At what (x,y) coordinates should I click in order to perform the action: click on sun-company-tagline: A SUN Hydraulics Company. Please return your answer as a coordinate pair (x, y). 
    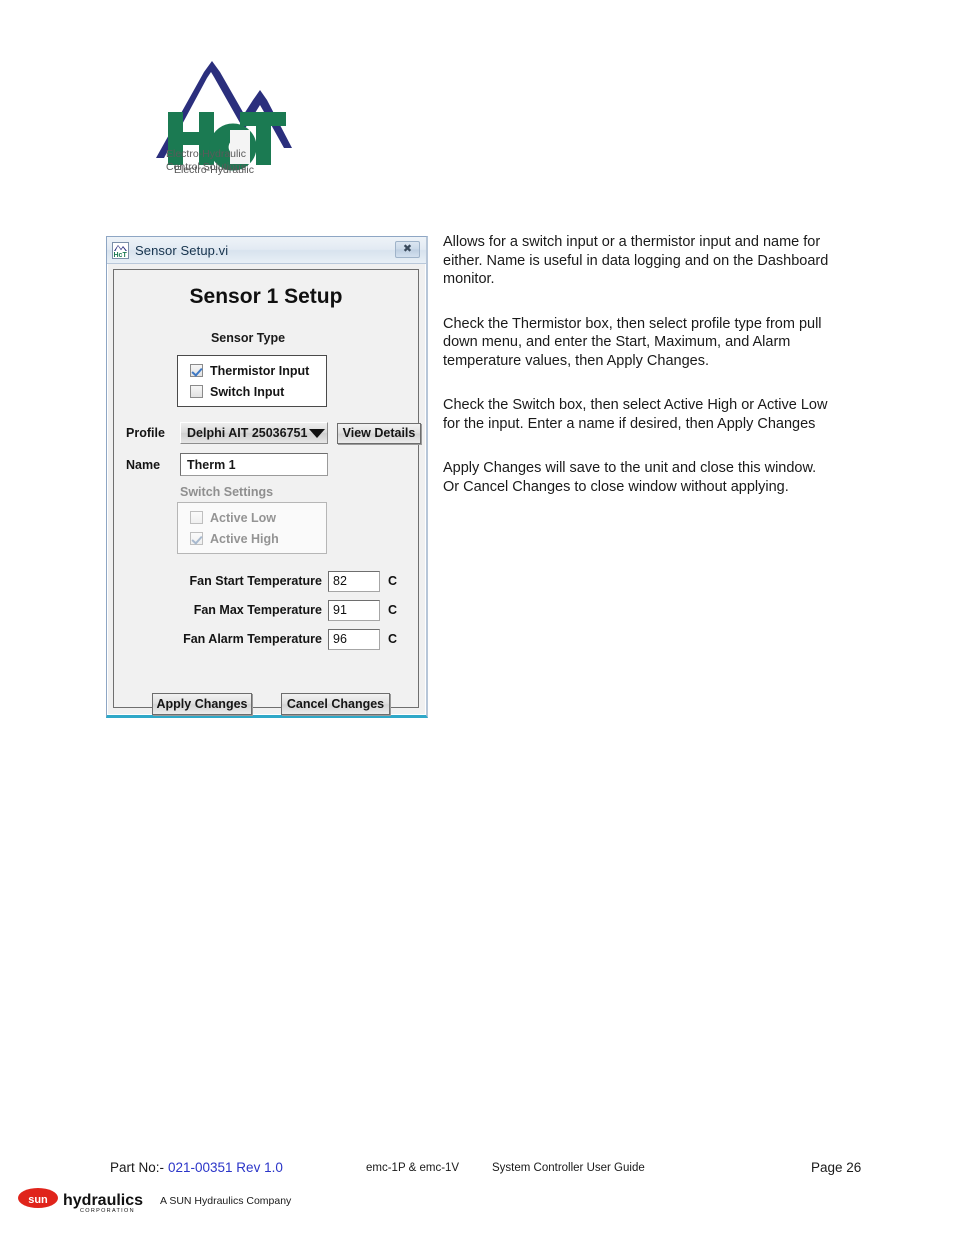
    Looking at the image, I should click on (226, 1201).